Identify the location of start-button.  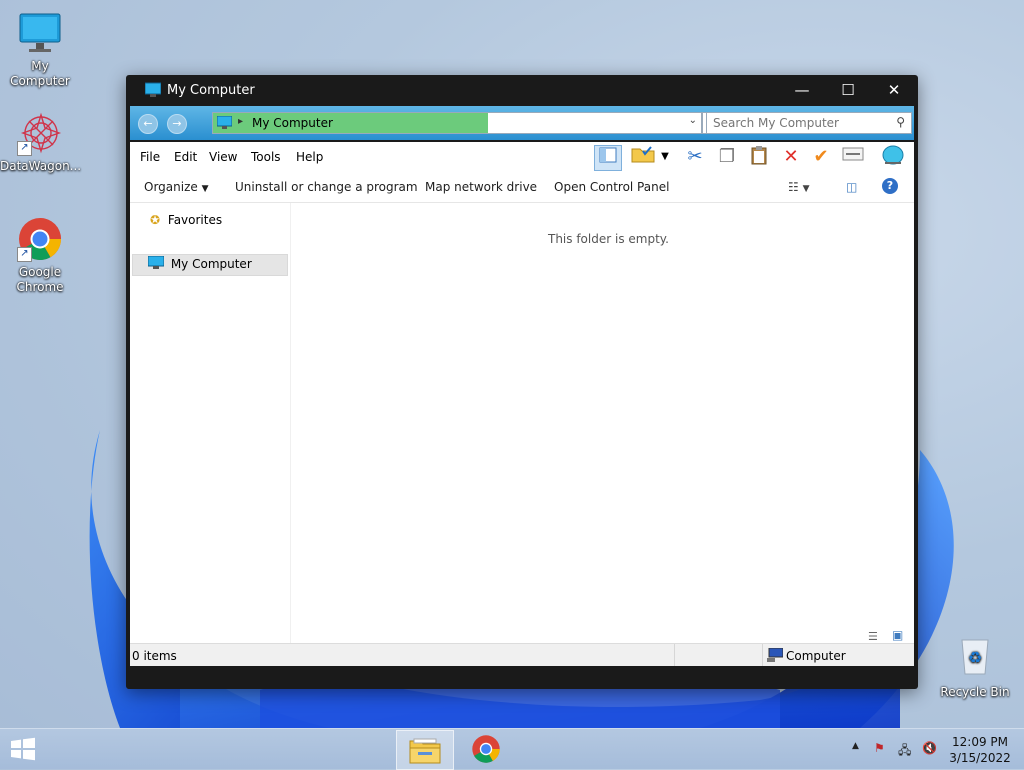
(23, 750).